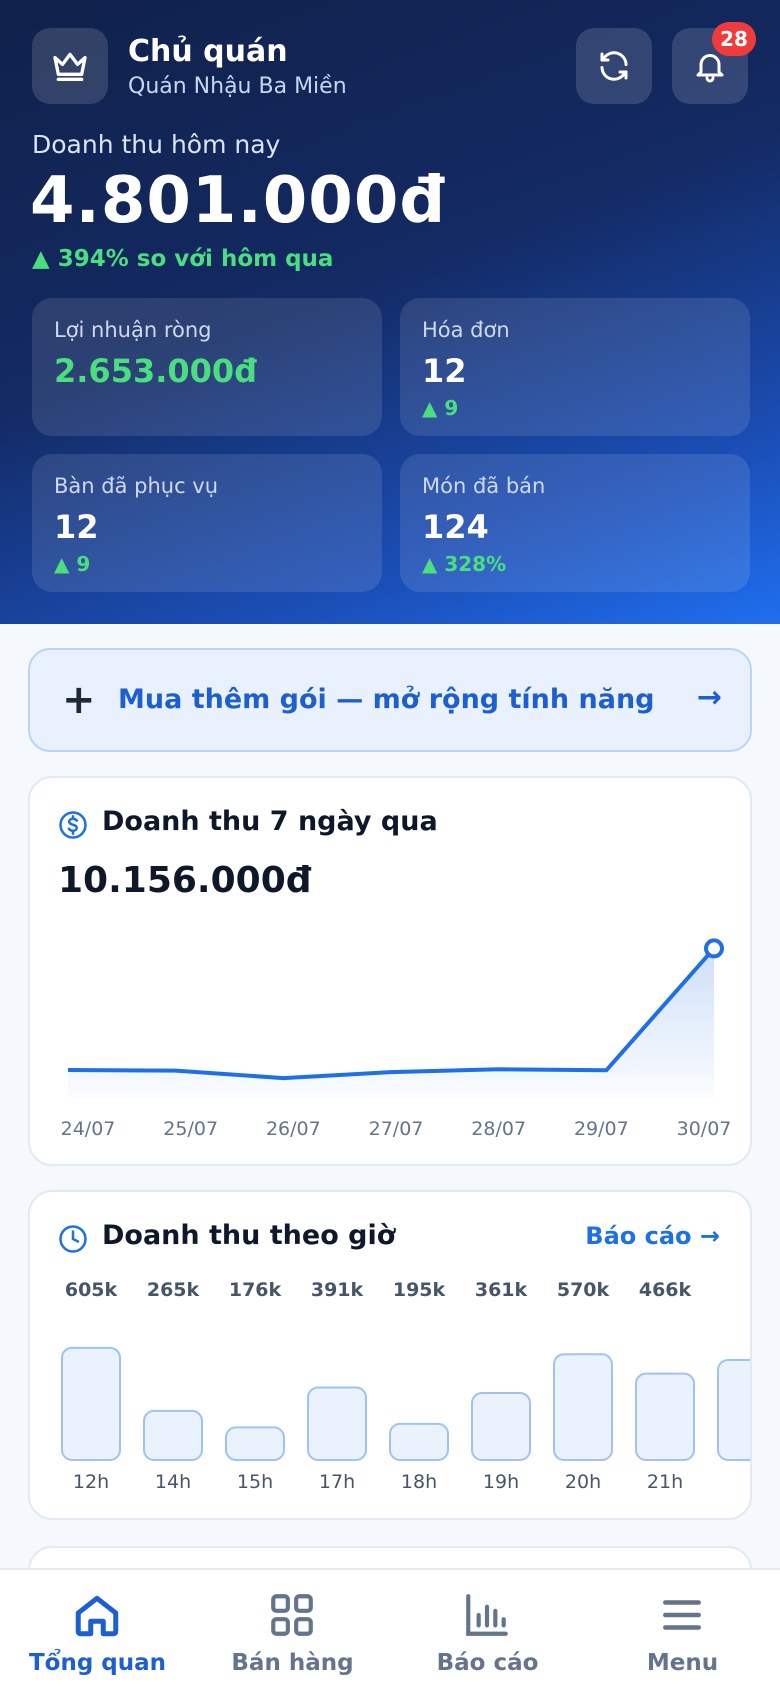 Image resolution: width=780 pixels, height=1688 pixels. What do you see at coordinates (88, 1129) in the screenshot?
I see `x-tick-label: 24/07` at bounding box center [88, 1129].